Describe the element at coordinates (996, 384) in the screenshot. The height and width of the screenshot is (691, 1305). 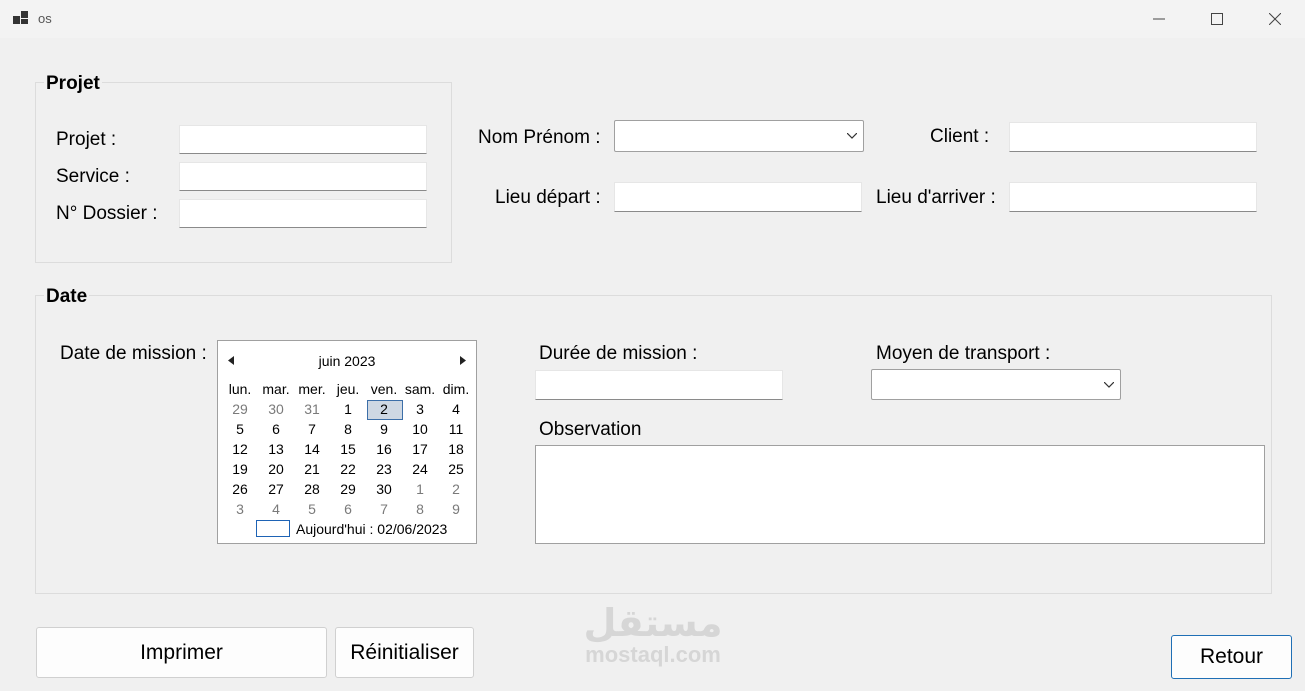
I see `transport-combobox` at that location.